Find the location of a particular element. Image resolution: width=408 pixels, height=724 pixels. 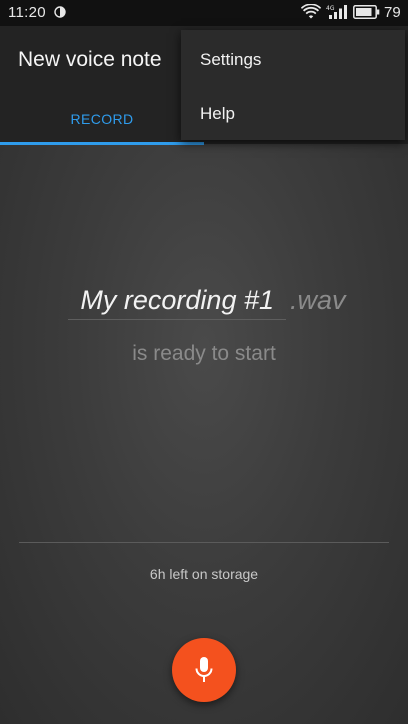

wifi-icon is located at coordinates (311, 11).